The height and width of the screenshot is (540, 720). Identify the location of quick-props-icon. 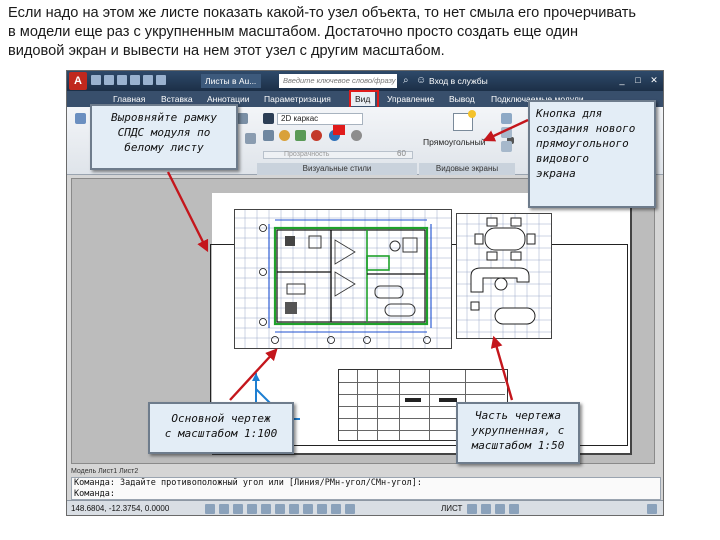
(350, 509).